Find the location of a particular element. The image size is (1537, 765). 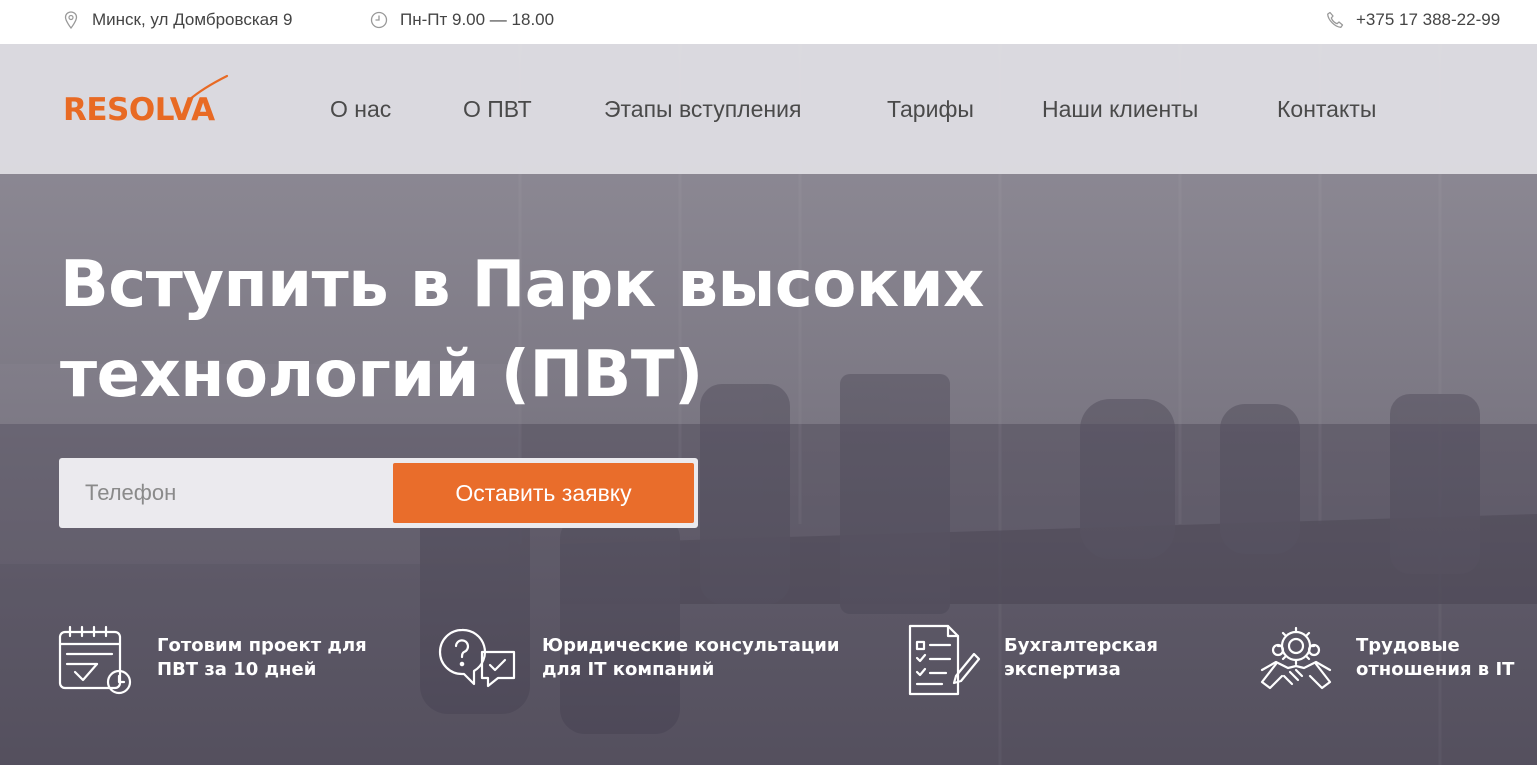

feature-line: Готовим проект для is located at coordinates (262, 645).